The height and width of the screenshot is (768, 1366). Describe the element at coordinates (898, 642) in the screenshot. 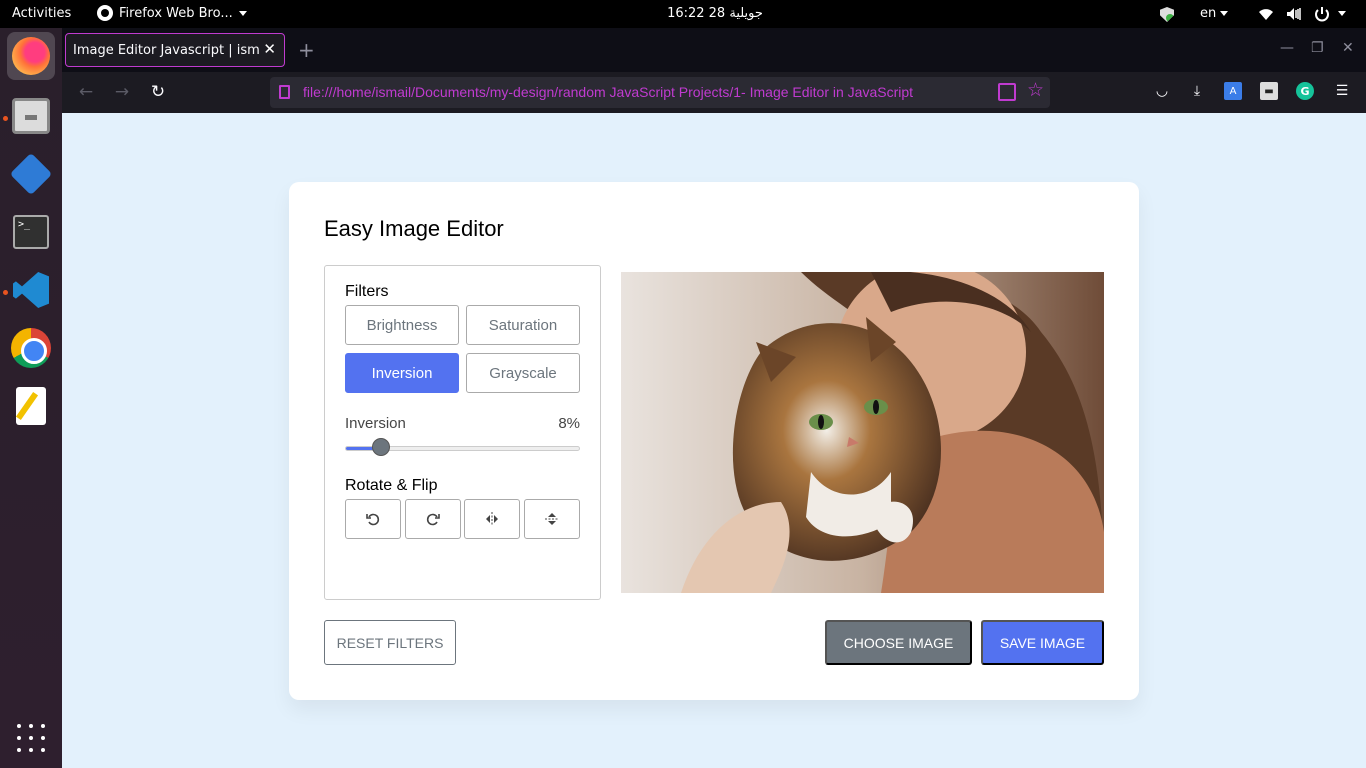

I see `choose-image-button: CHOOSE IMAGE` at that location.